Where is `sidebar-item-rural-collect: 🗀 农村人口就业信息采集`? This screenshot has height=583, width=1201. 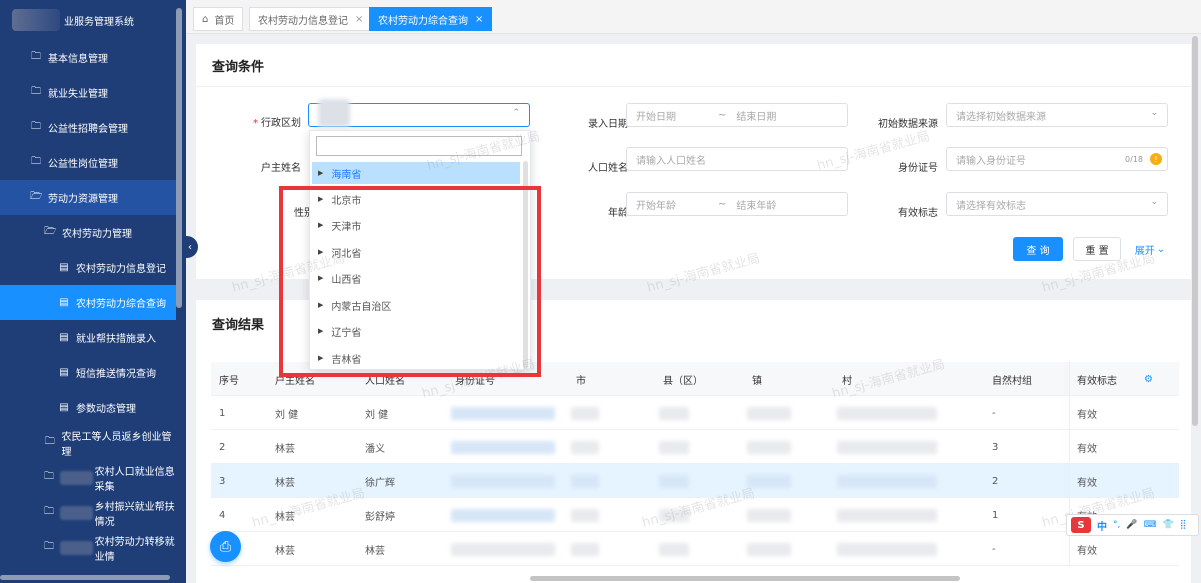
sidebar-item-rural-collect: 🗀 农村人口就业信息采集 is located at coordinates (88, 477).